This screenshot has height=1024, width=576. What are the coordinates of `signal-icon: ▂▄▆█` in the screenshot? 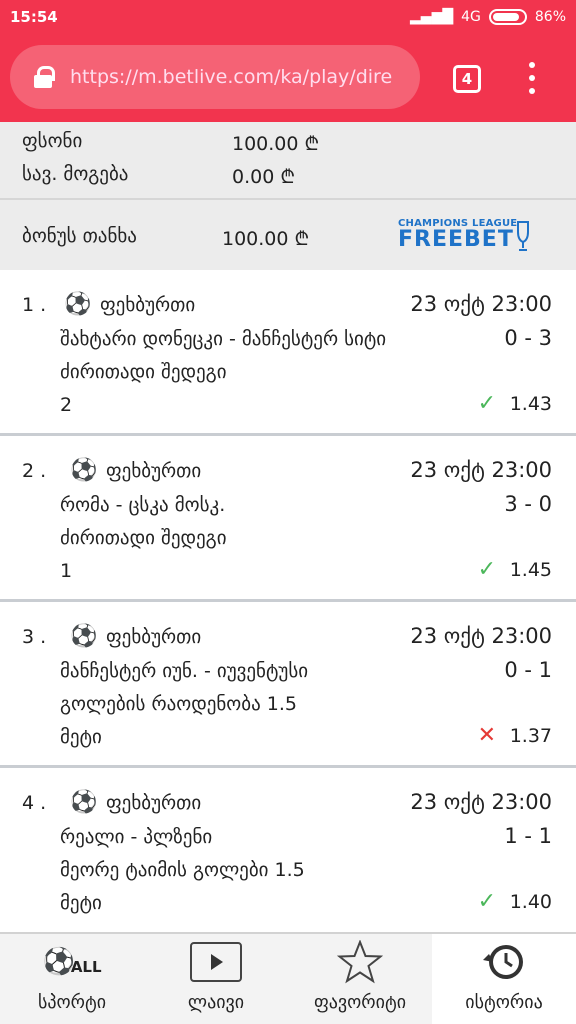 It's located at (432, 17).